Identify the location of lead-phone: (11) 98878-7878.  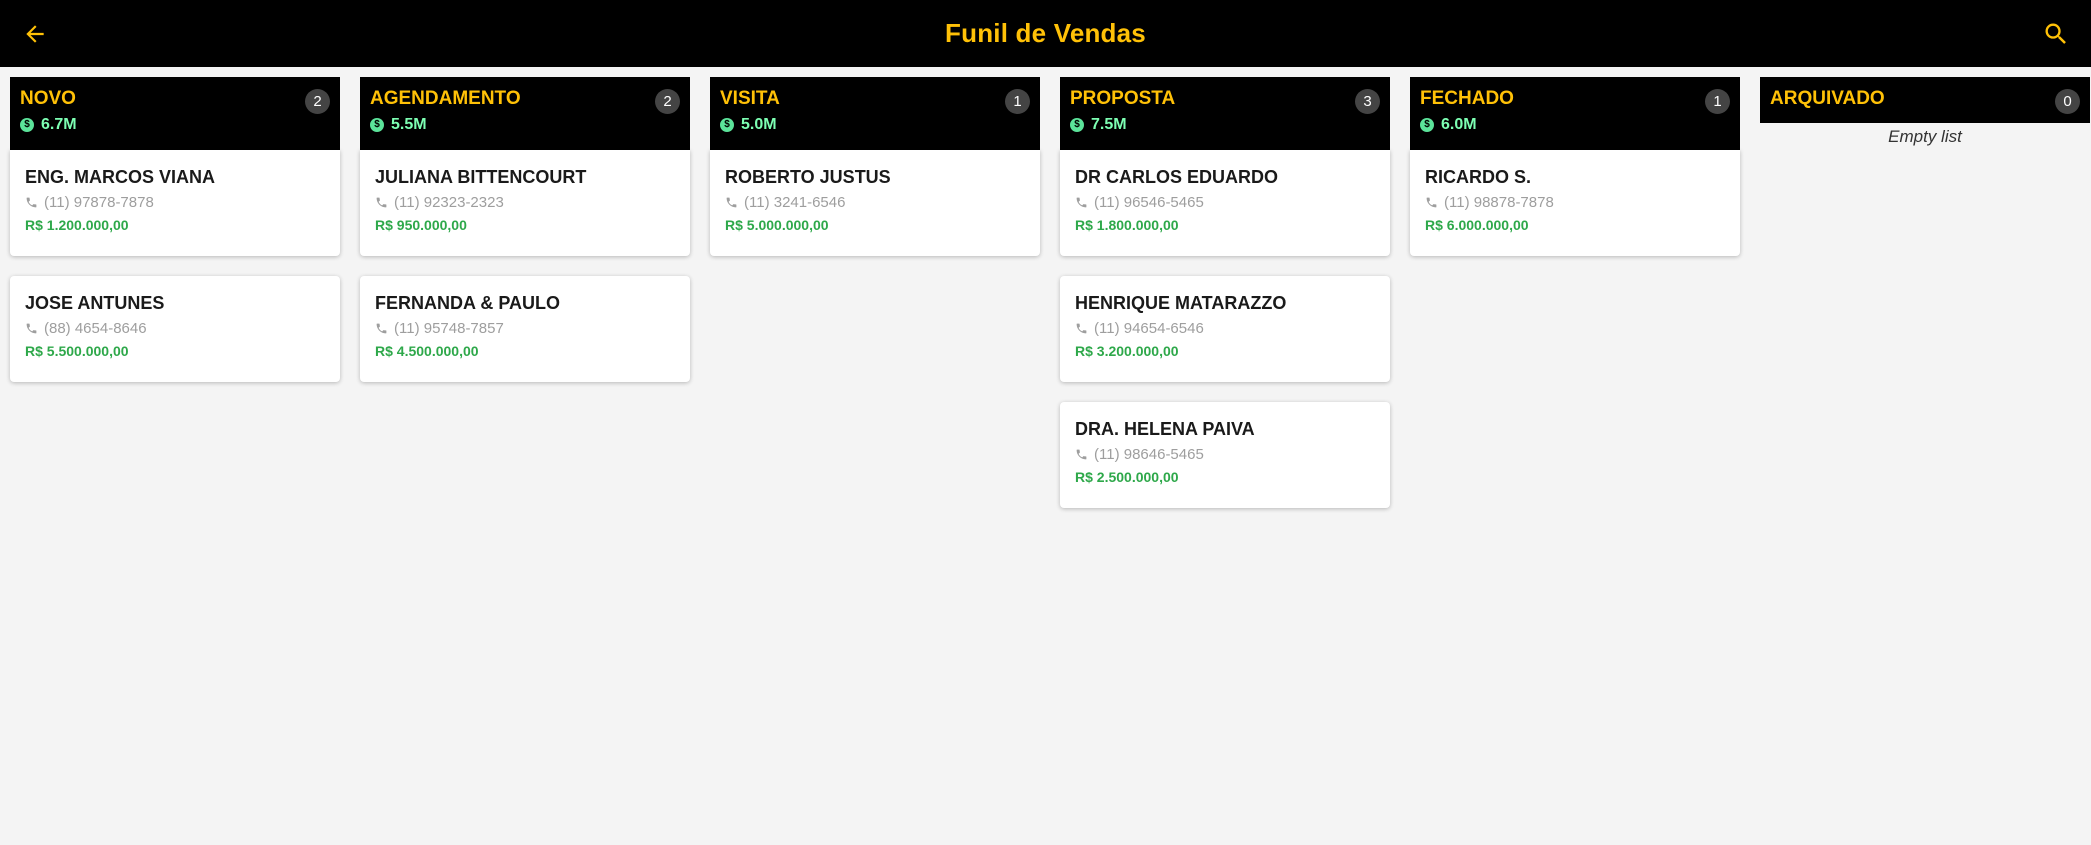
(1575, 202).